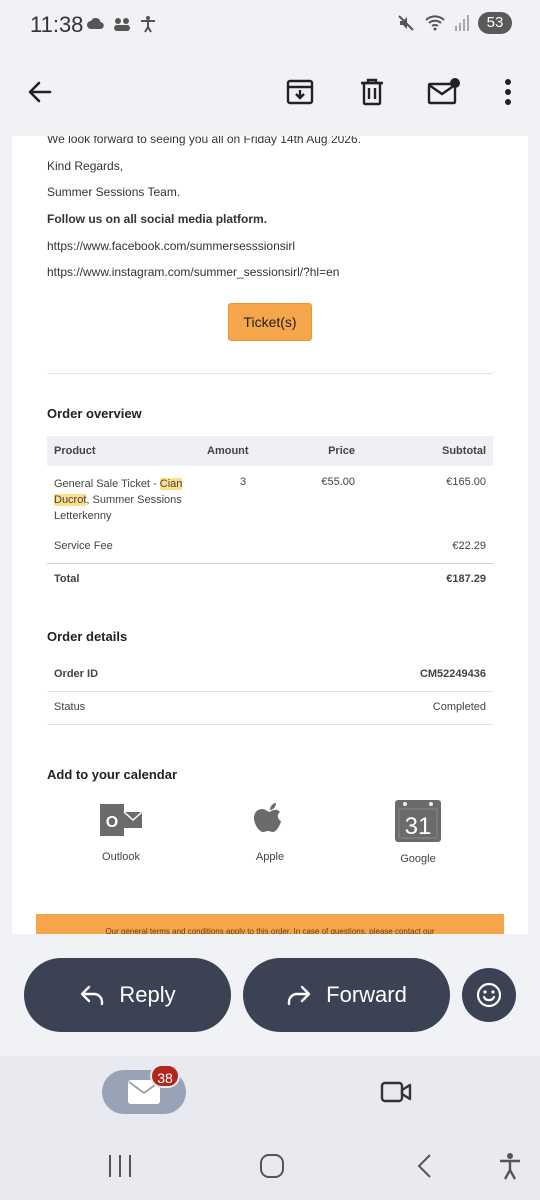 This screenshot has height=1200, width=540. I want to click on calendar-google: 31 Google, so click(418, 832).